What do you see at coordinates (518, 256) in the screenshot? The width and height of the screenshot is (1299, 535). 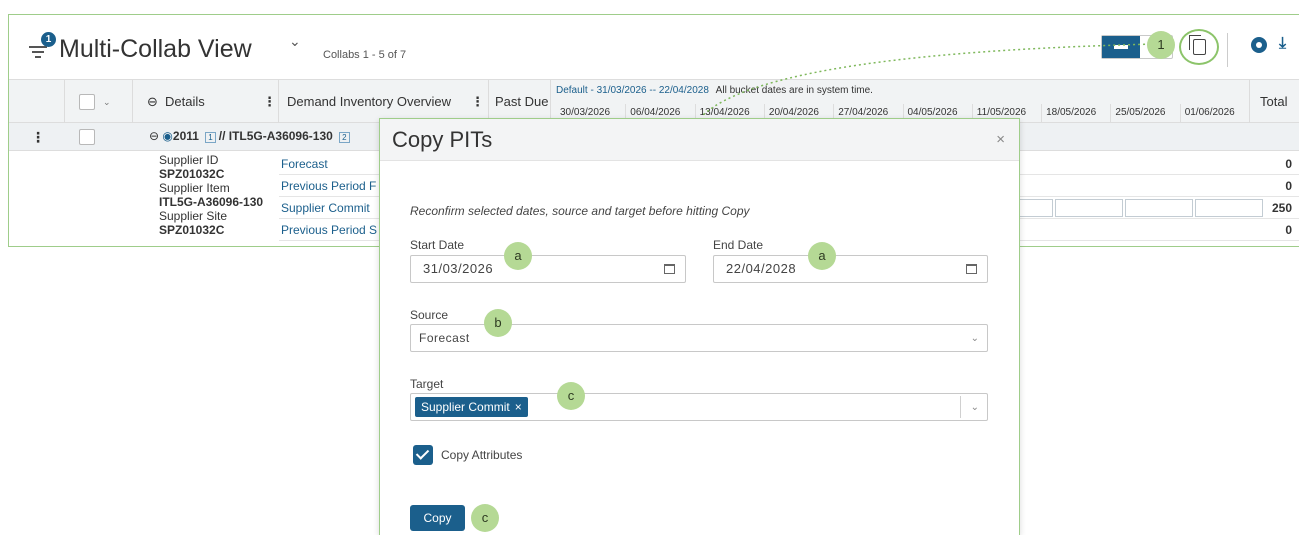 I see `callout-marker-start: a` at bounding box center [518, 256].